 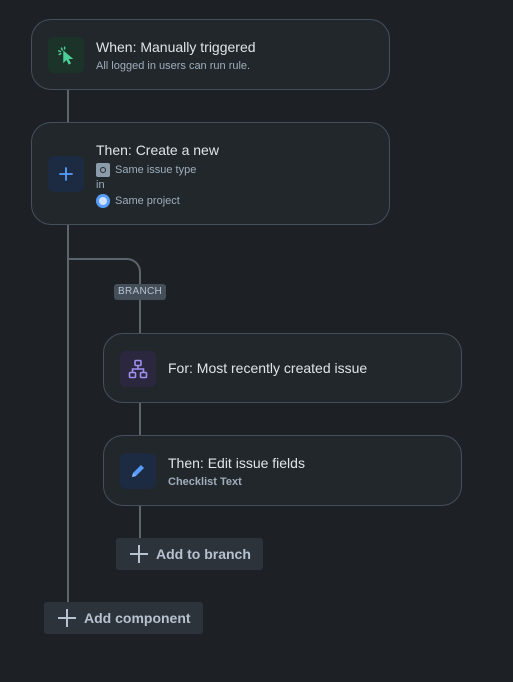 I want to click on cursor-click-icon, so click(x=65, y=55).